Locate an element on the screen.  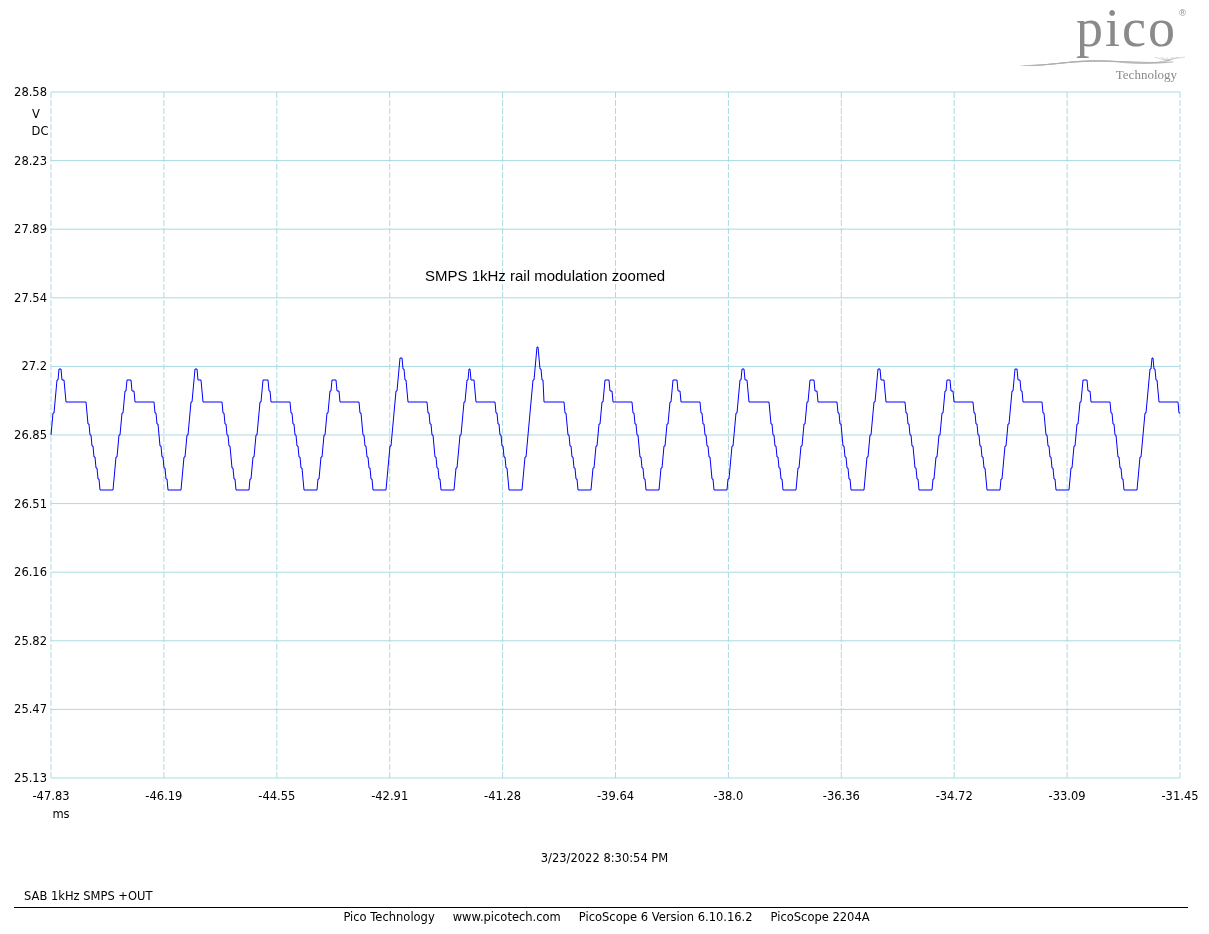
x-tick-label: -41.28 is located at coordinates (503, 796).